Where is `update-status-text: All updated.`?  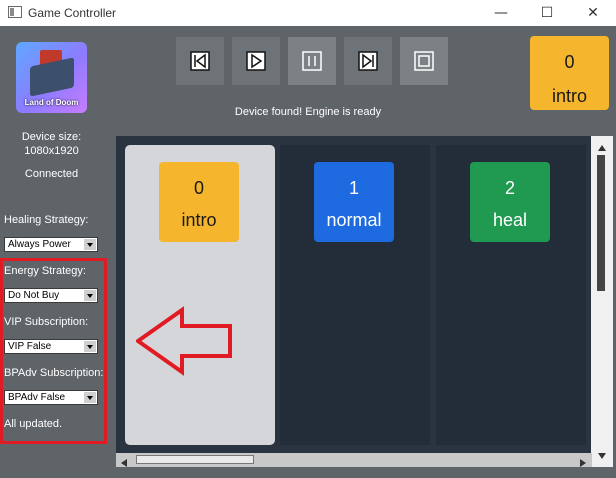
update-status-text: All updated. is located at coordinates (33, 424).